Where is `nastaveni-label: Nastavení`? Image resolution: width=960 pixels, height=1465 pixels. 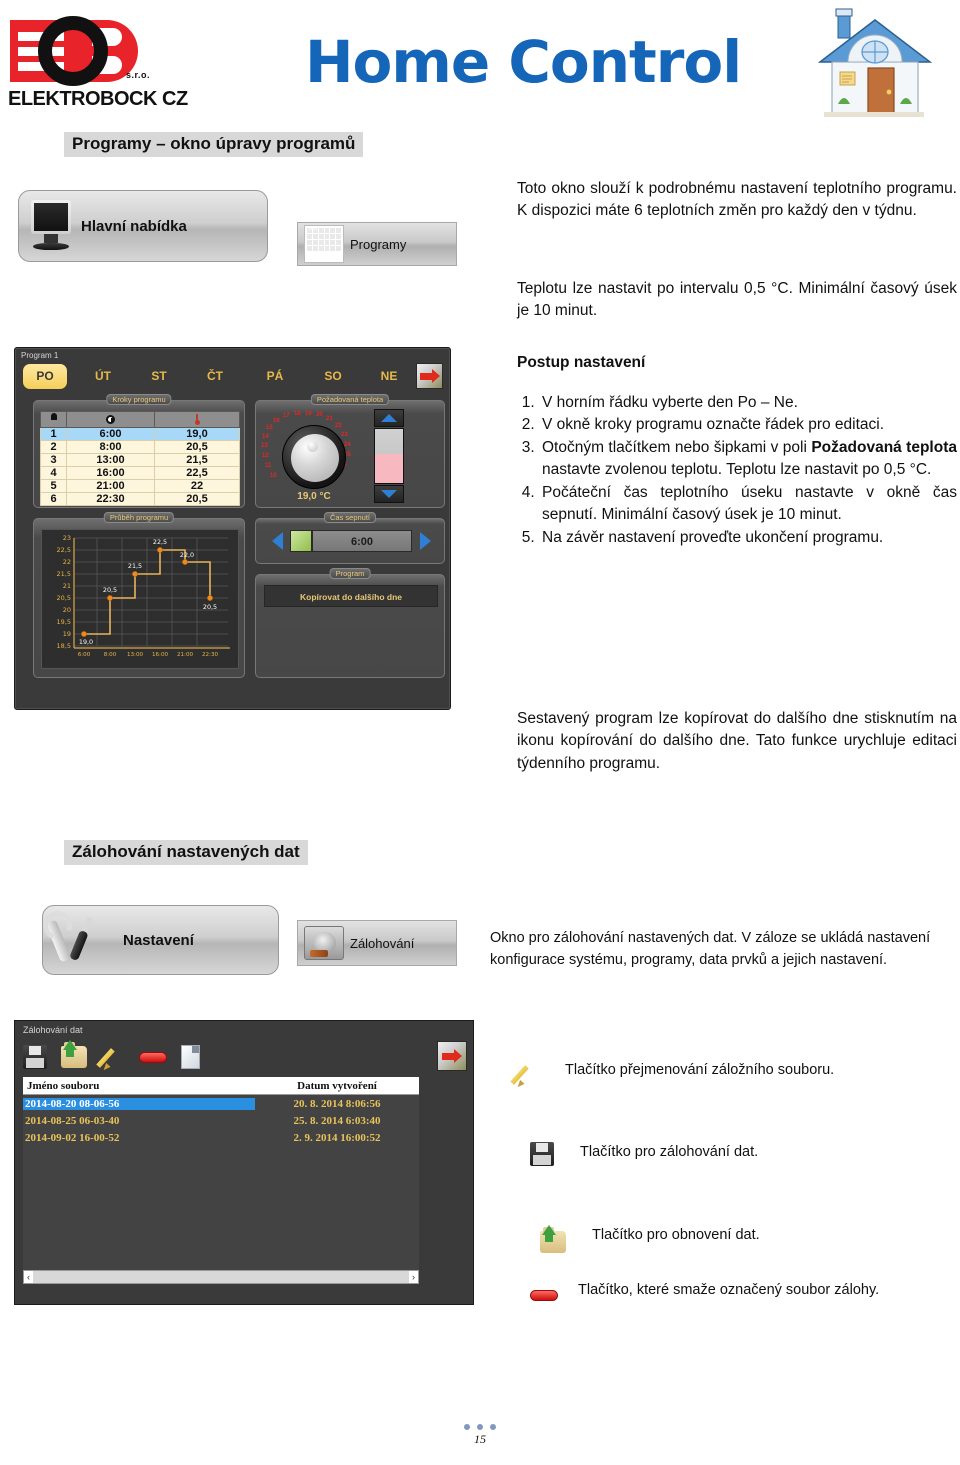
nastaveni-label: Nastavení is located at coordinates (158, 940).